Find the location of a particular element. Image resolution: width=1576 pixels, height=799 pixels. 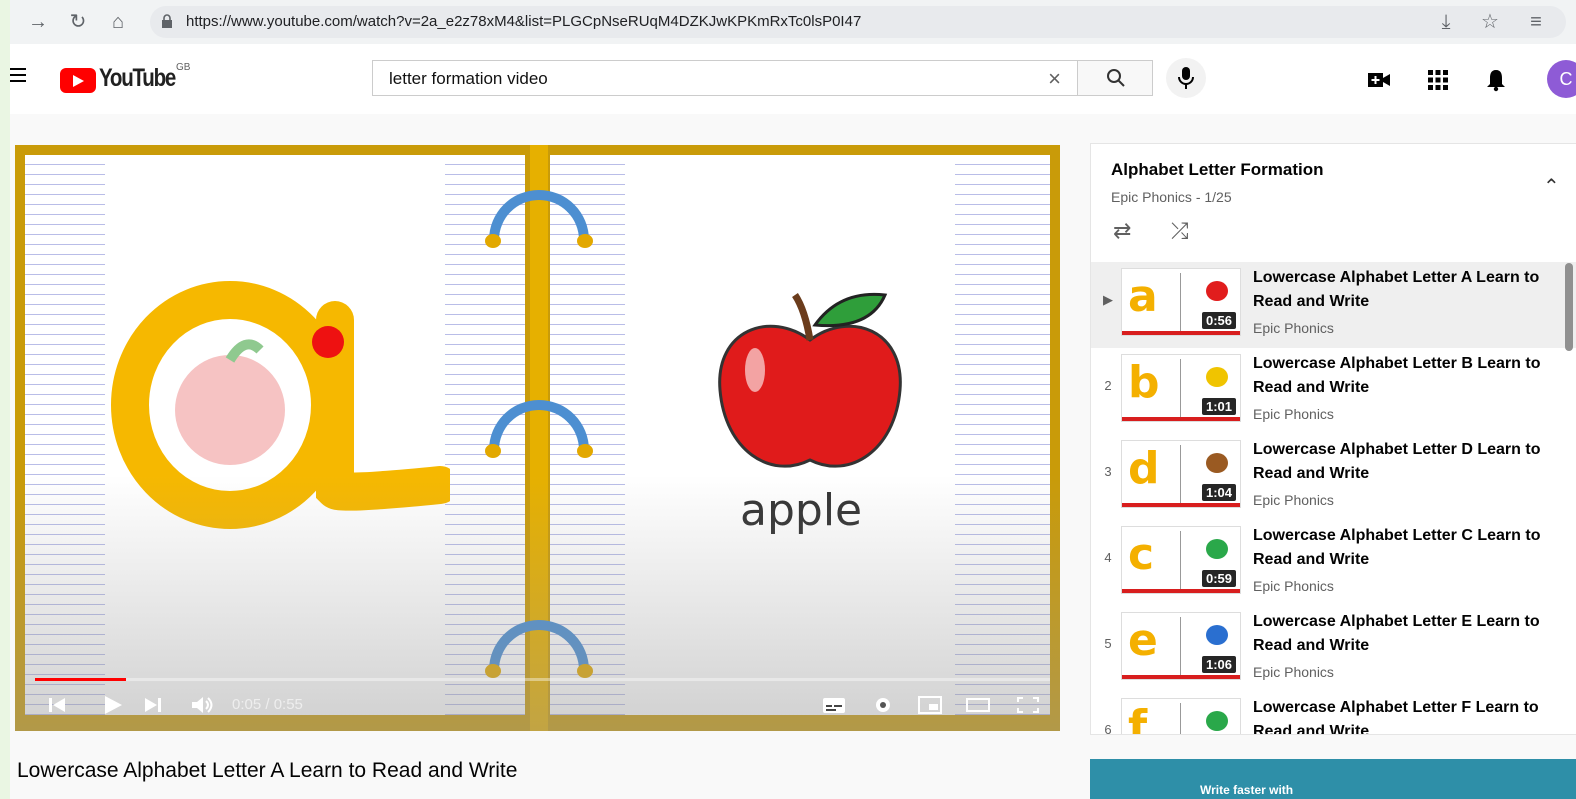

time-display: 0:05 / 0:55 is located at coordinates (267, 704).